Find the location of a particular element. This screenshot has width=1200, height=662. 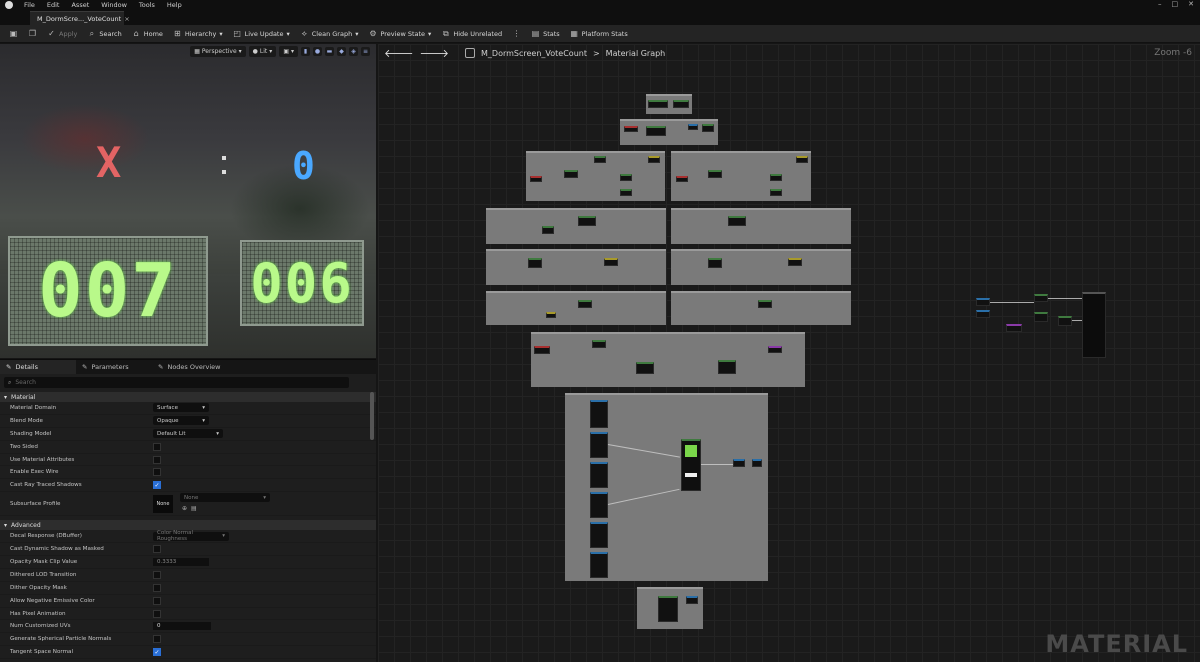

dithered-lod-checkbox is located at coordinates (157, 574).